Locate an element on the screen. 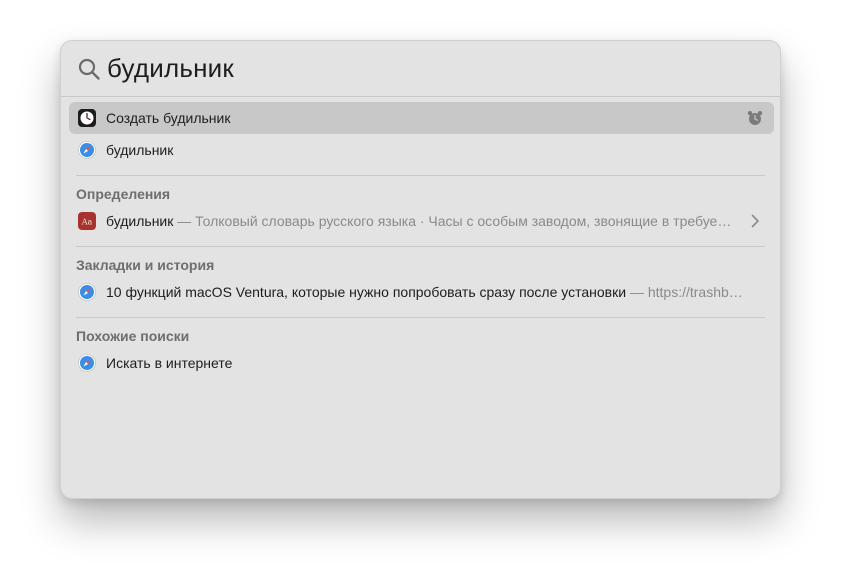  dictionary-icon: Aa is located at coordinates (87, 221).